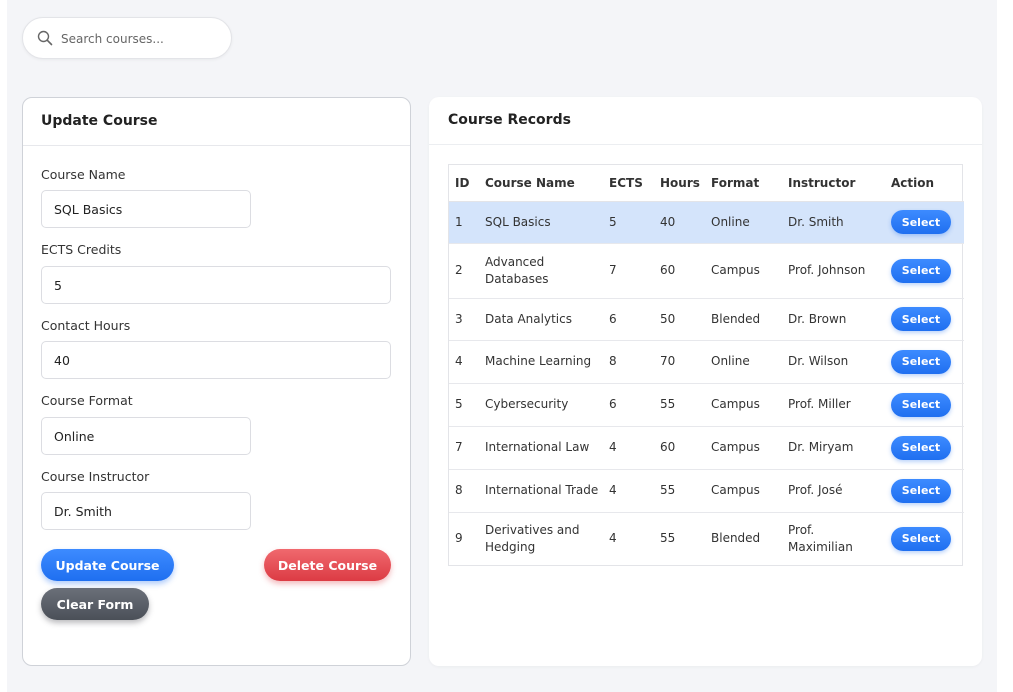 The width and height of the screenshot is (1013, 692). What do you see at coordinates (45, 38) in the screenshot?
I see `search-icon` at bounding box center [45, 38].